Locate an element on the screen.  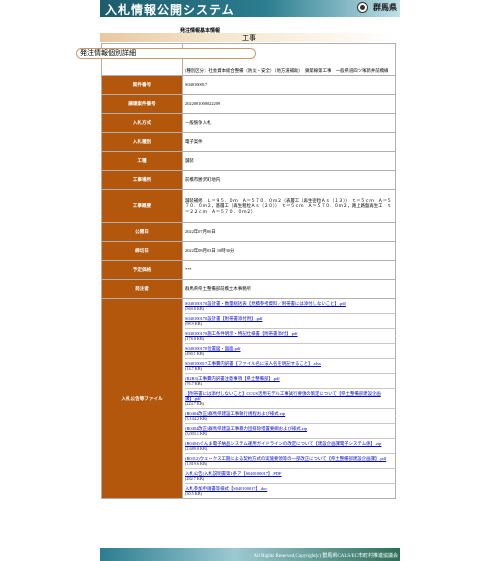
file-item: 入札参加申請書等様式【S040100017】.doc (30.5 KB) is located at coordinates (290, 491).